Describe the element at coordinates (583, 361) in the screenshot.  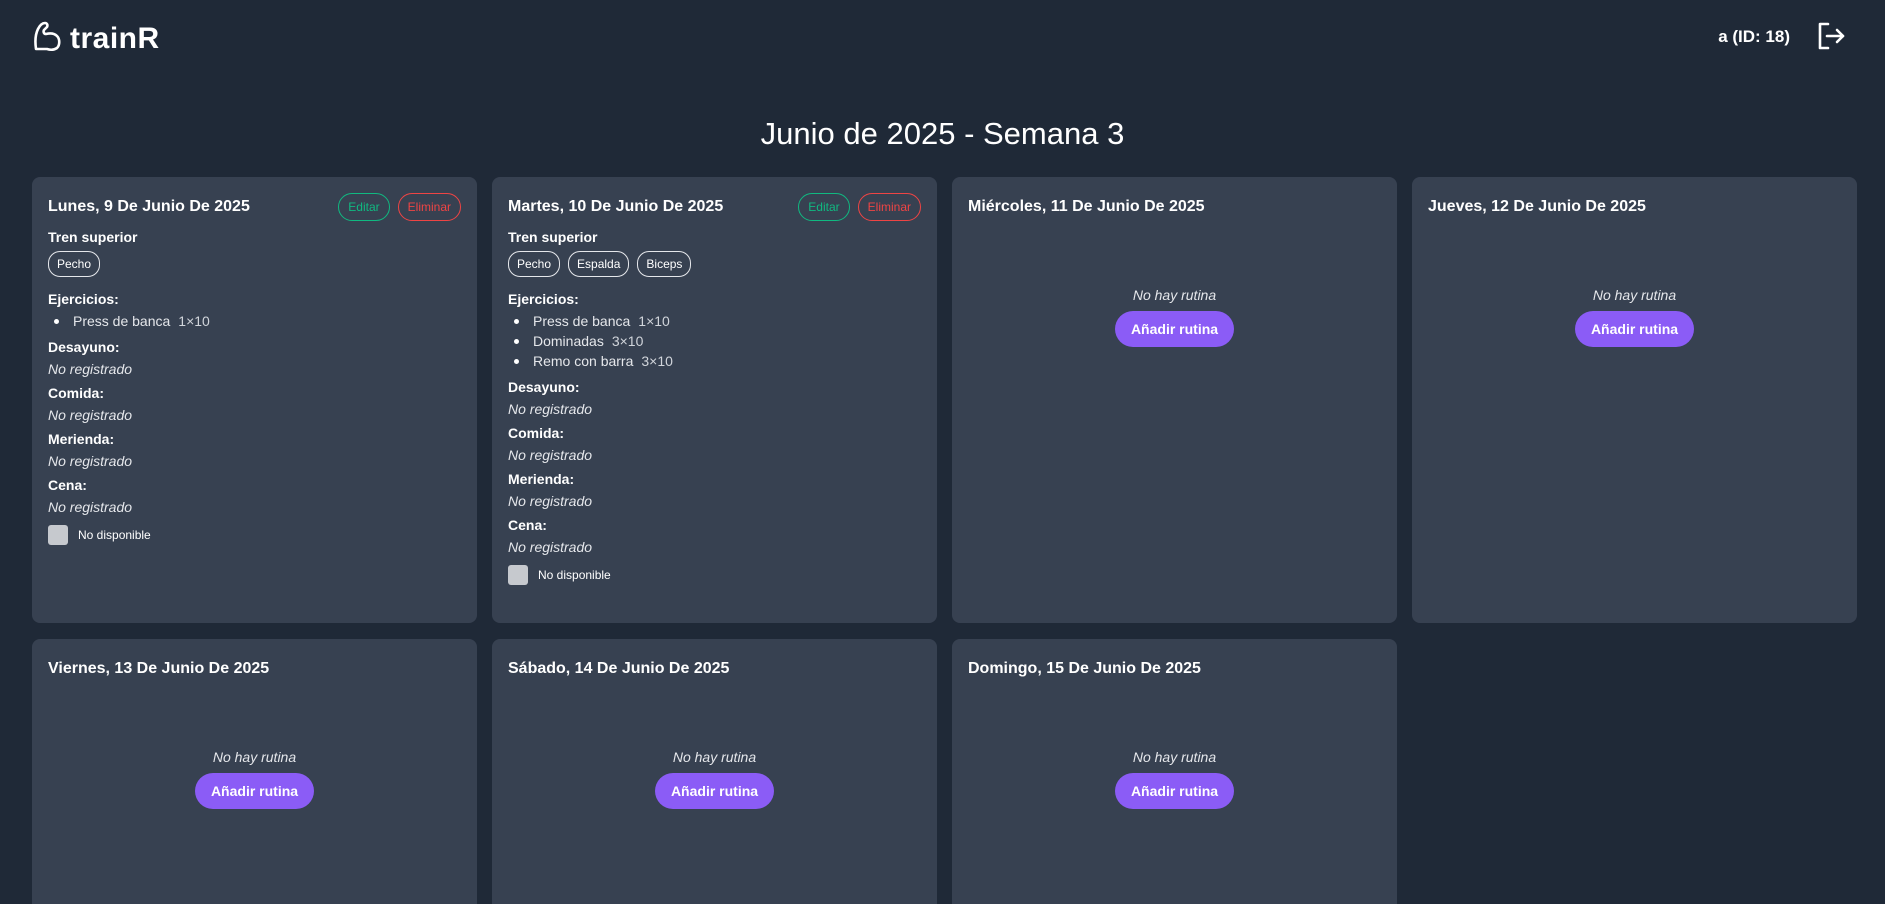
I see `exercise-name: Remo con barra` at that location.